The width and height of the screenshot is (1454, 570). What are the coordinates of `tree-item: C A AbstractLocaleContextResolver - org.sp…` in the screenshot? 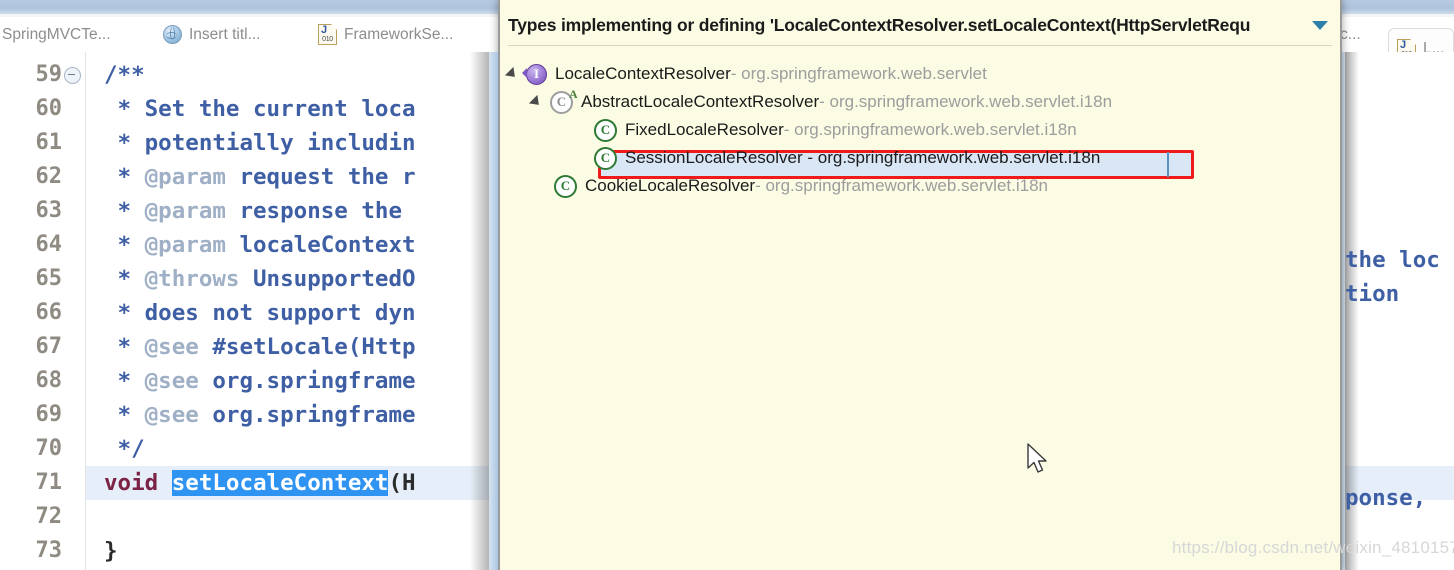 It's located at (920, 101).